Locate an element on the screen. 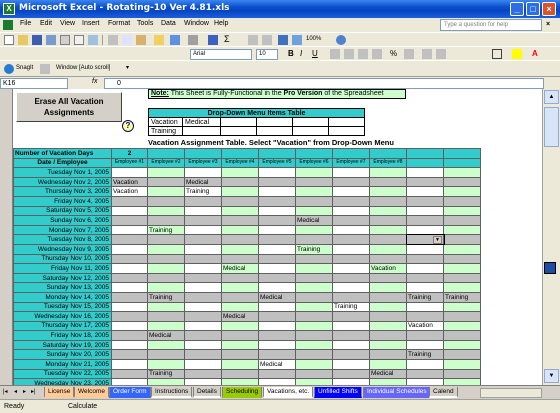 The image size is (560, 413). next-tab-icon: ▸ is located at coordinates (24, 391).